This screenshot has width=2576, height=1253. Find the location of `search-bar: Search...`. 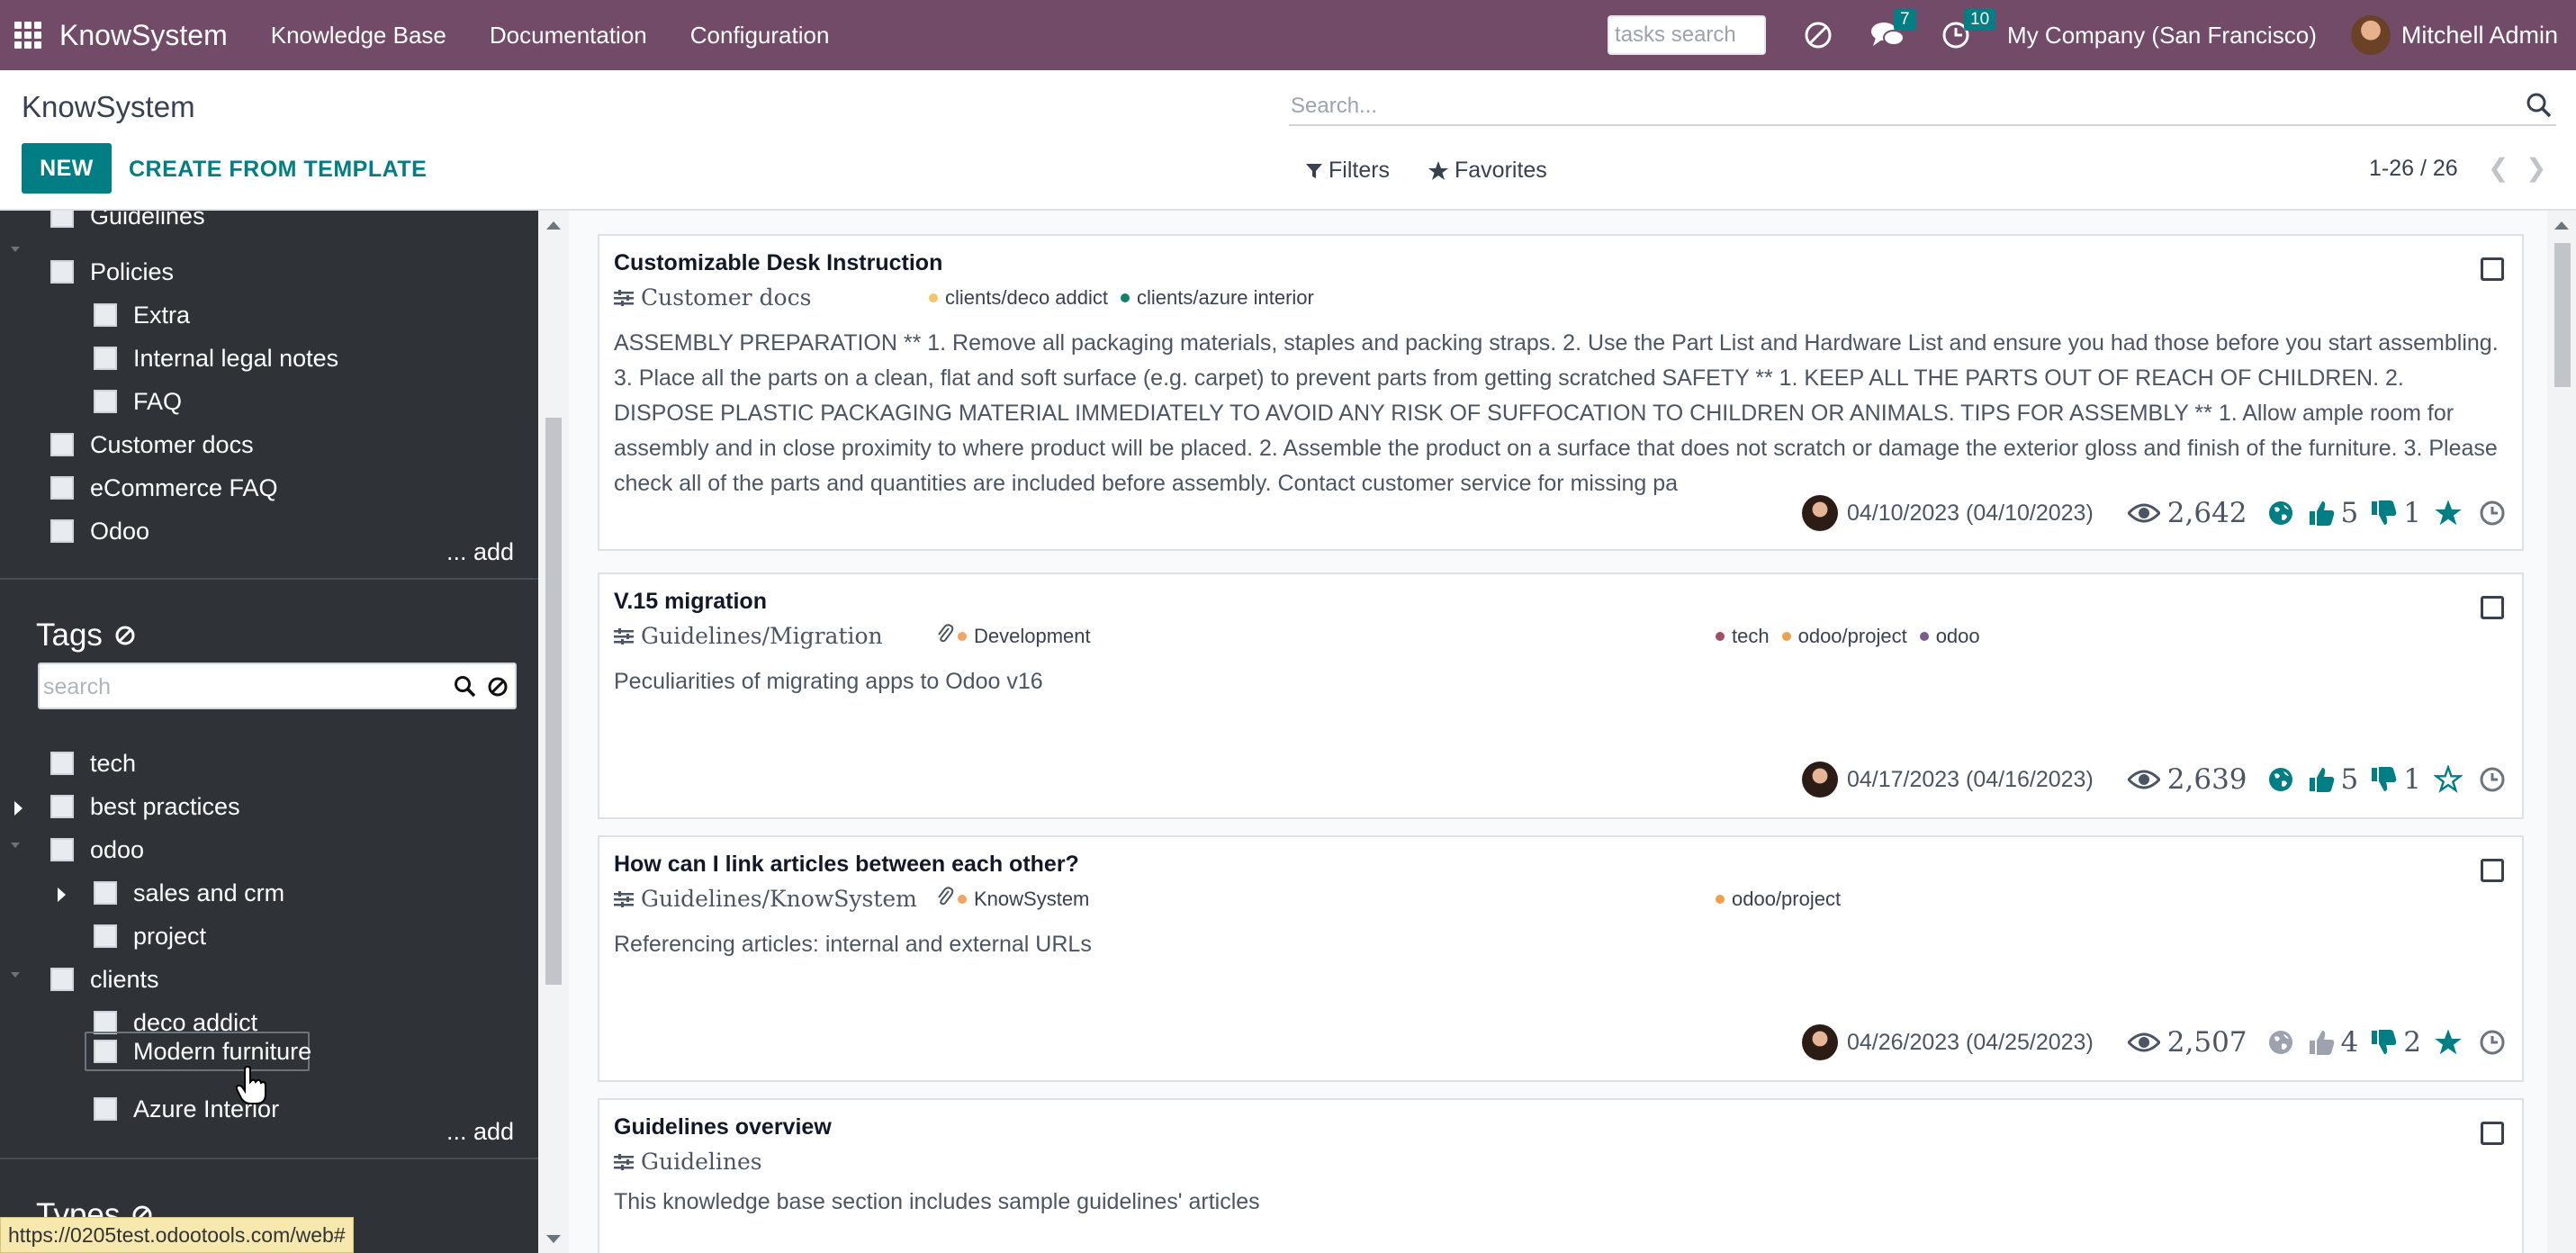

search-bar: Search... is located at coordinates (1922, 106).